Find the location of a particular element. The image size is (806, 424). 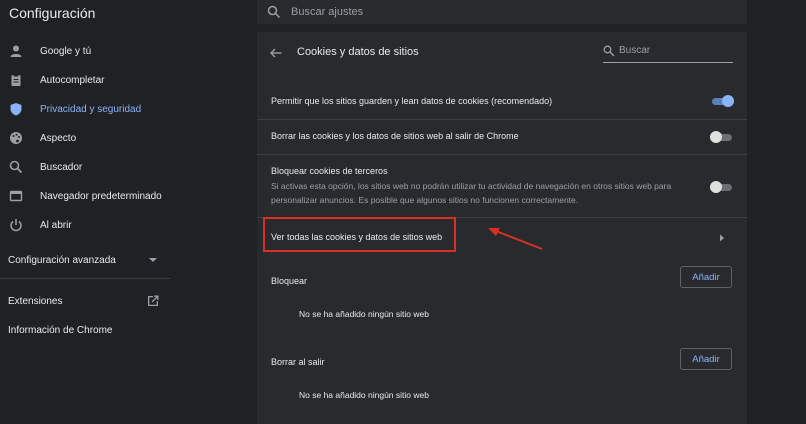

sidebar-item-extensions: Extensiones is located at coordinates (35, 301).